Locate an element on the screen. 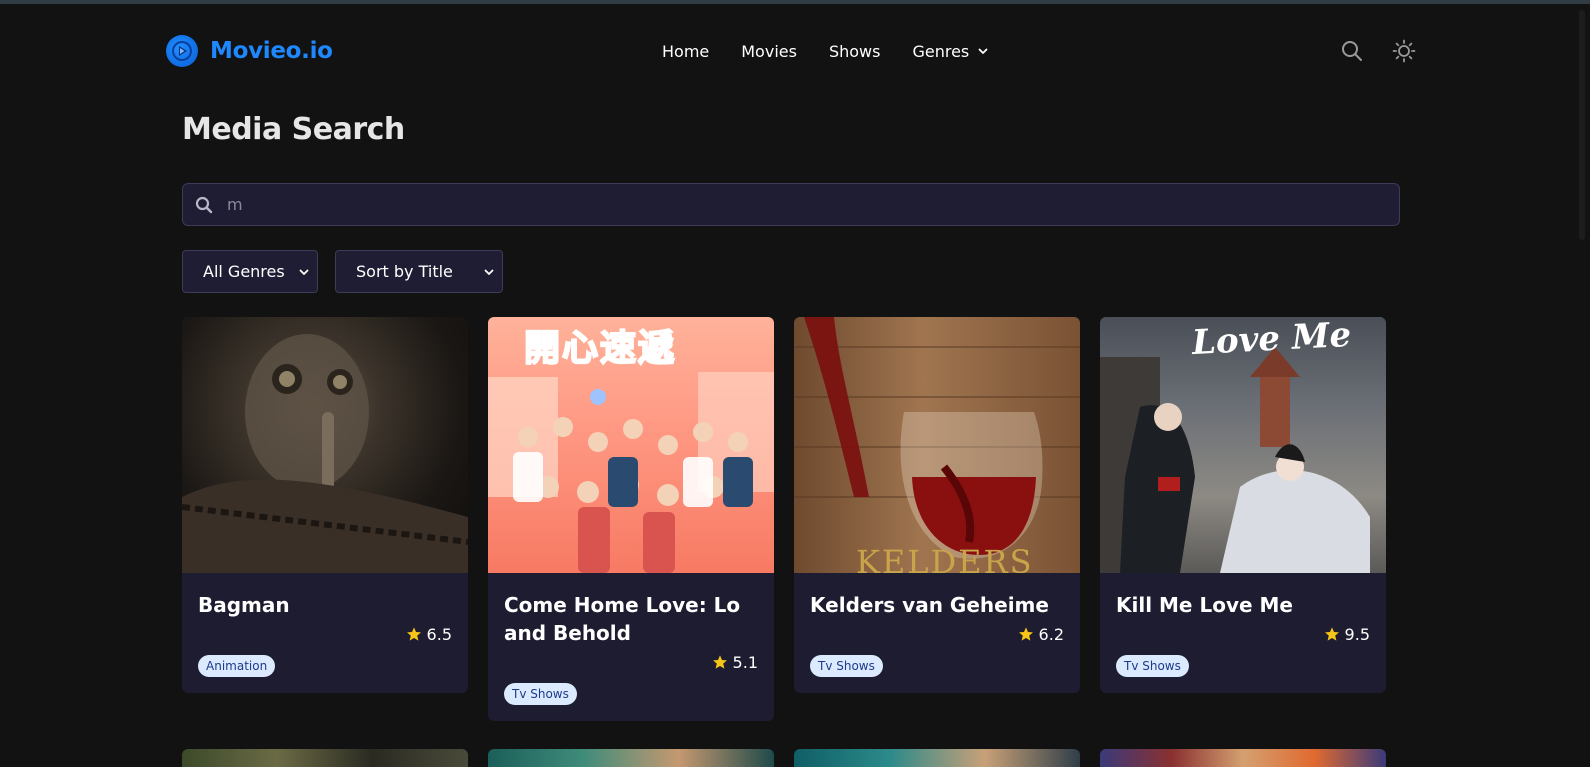  brand-link: Movieo.io is located at coordinates (249, 51).